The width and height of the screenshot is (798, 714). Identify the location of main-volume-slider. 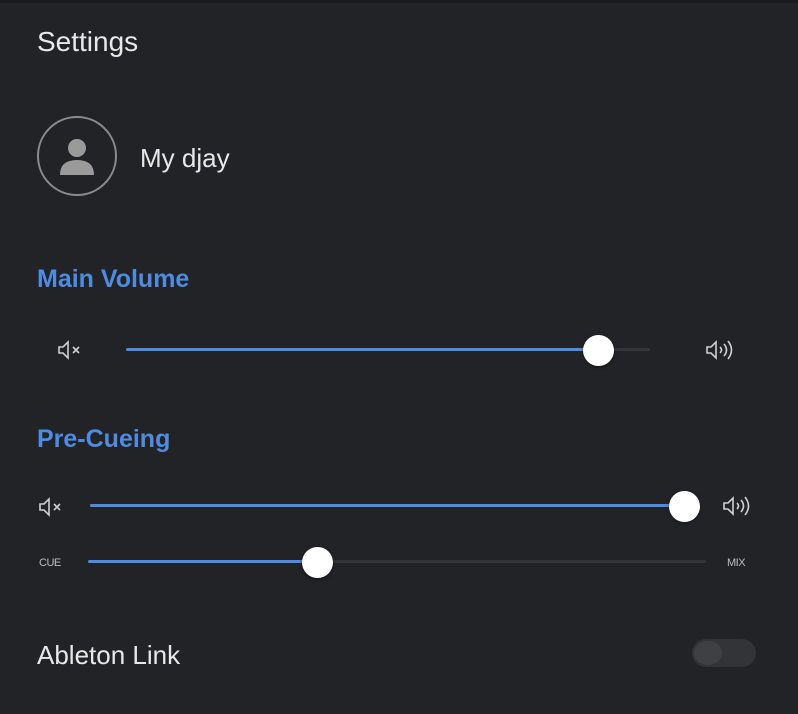
(388, 350).